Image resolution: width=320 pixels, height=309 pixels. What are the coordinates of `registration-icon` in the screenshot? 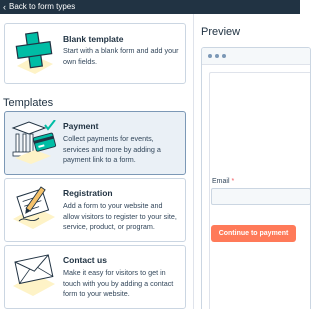 It's located at (34, 208).